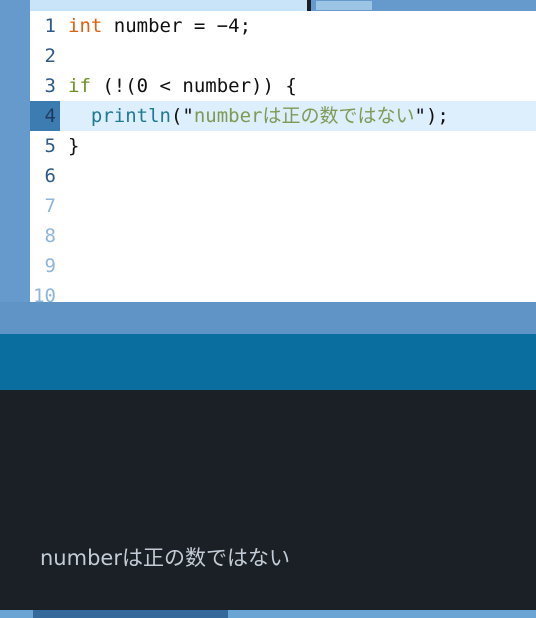  What do you see at coordinates (45, 291) in the screenshot?
I see `line-number: 10` at bounding box center [45, 291].